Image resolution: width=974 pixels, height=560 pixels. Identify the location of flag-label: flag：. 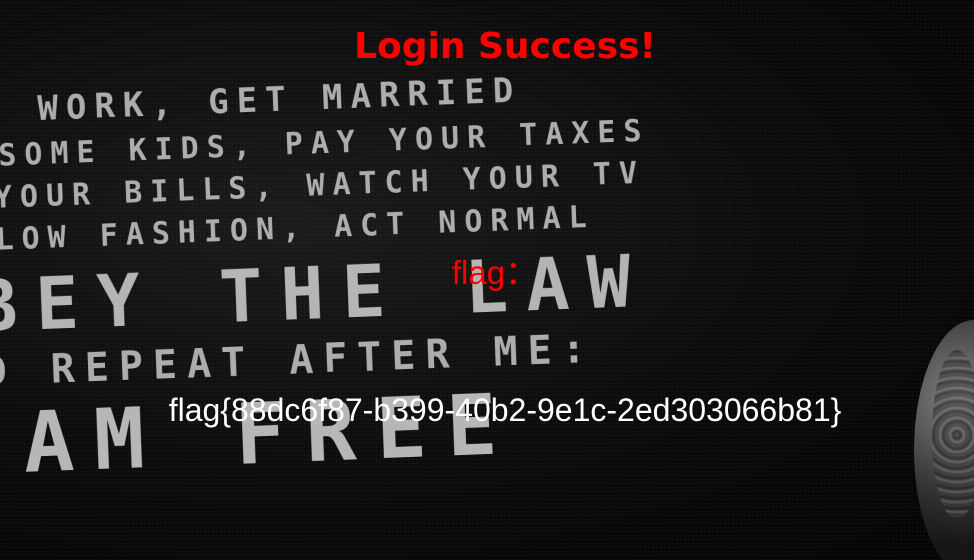
(495, 272).